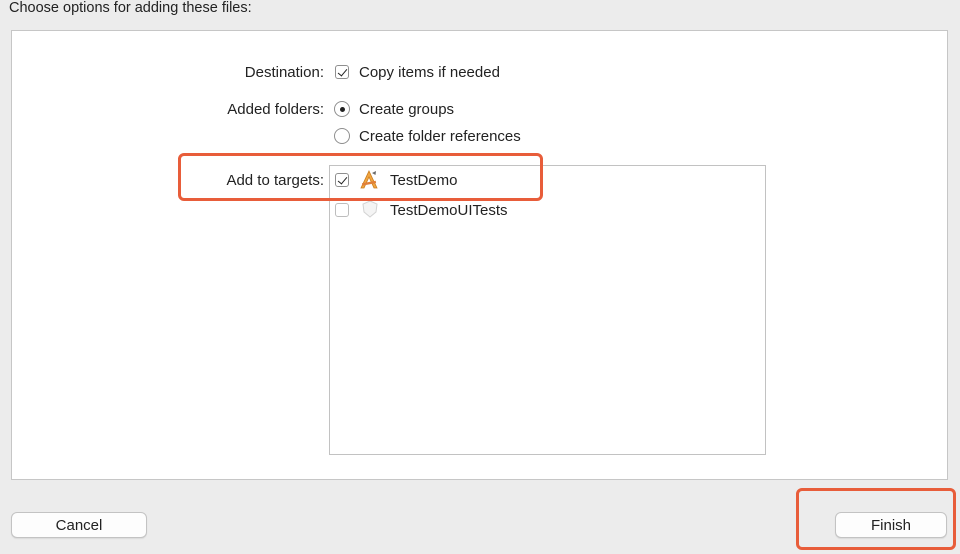 This screenshot has height=554, width=960. Describe the element at coordinates (440, 136) in the screenshot. I see `create-folder-references-label: Create folder references` at that location.